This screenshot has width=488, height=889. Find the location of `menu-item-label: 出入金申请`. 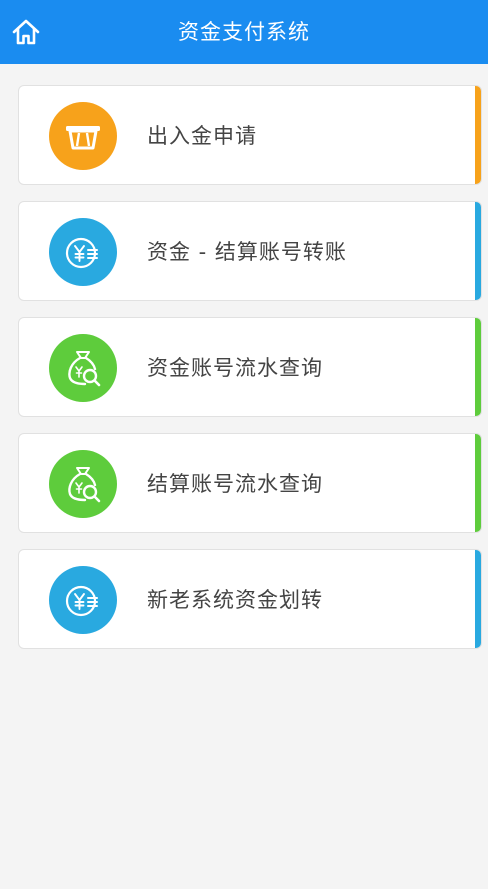

menu-item-label: 出入金申请 is located at coordinates (202, 136).